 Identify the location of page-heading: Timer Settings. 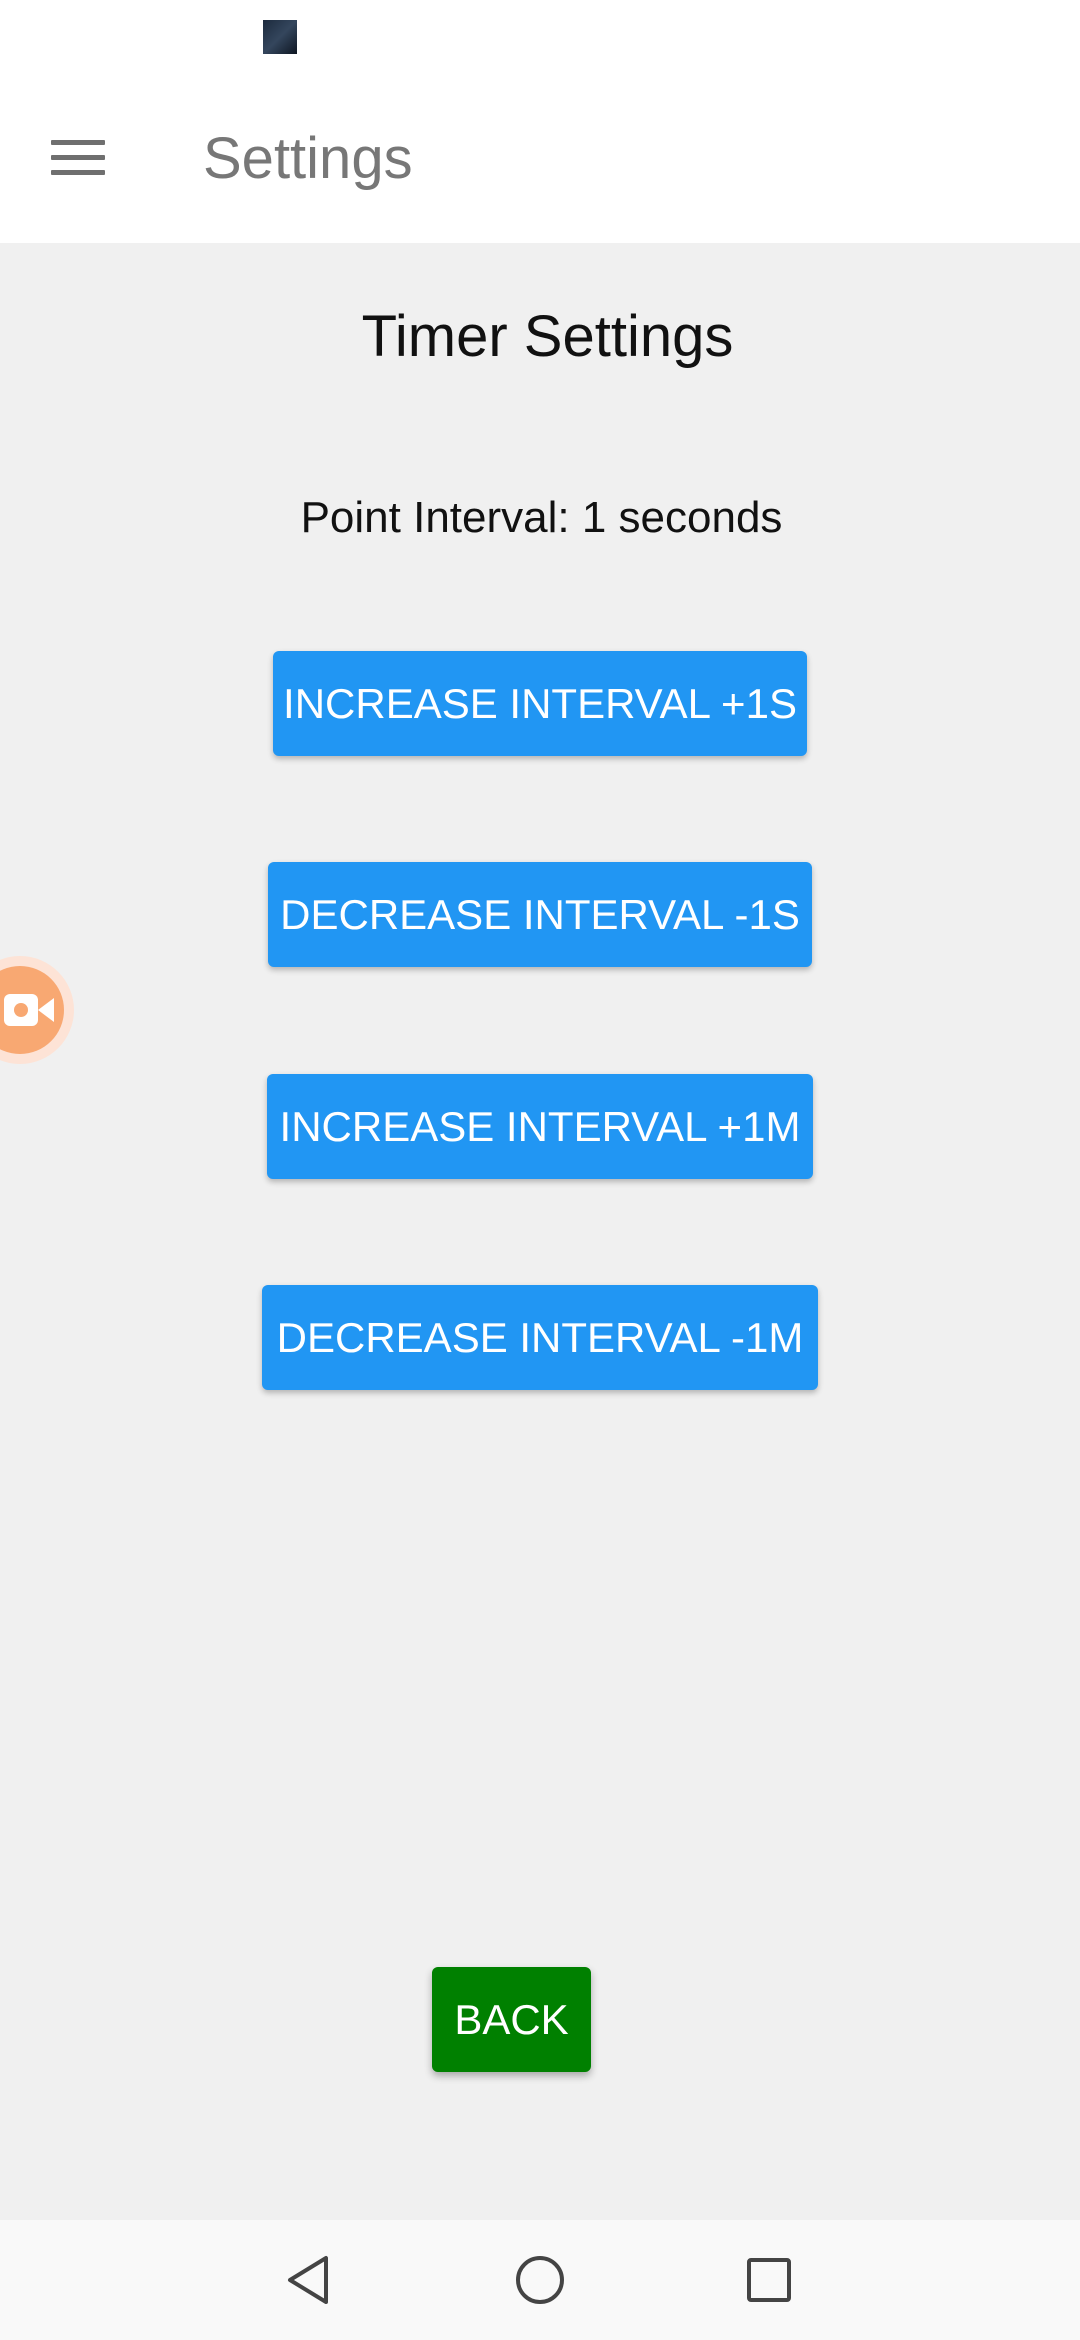
(547, 336).